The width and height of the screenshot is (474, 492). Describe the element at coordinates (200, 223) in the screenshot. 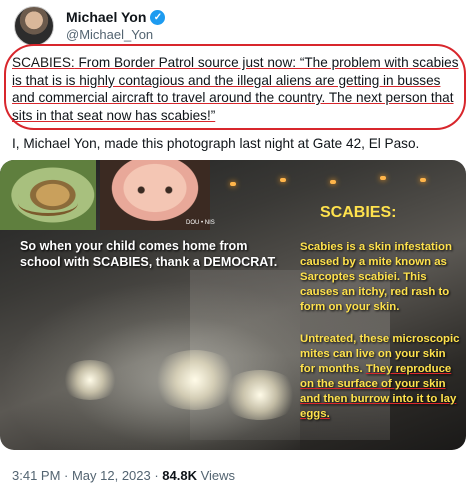

I see `image-watermark: DOU • NIS` at that location.